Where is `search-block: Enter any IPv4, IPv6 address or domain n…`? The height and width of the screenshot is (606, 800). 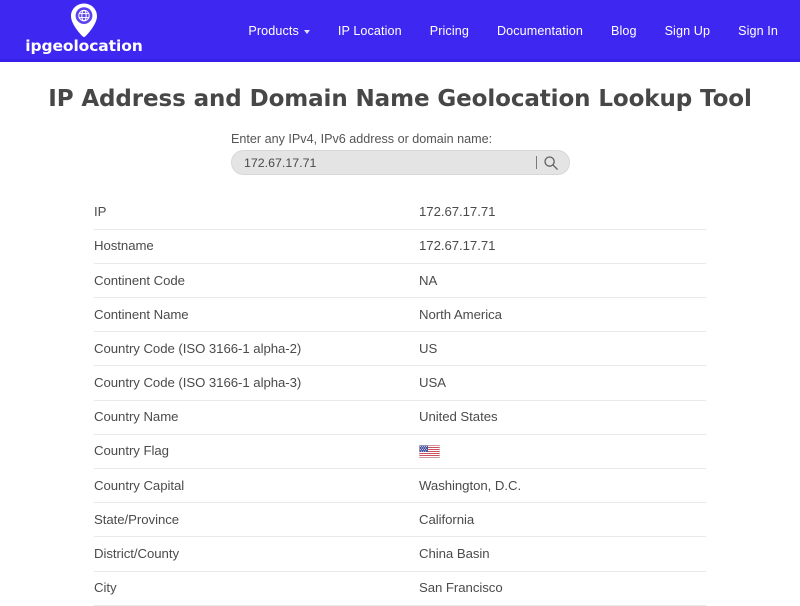 search-block: Enter any IPv4, IPv6 address or domain n… is located at coordinates (400, 153).